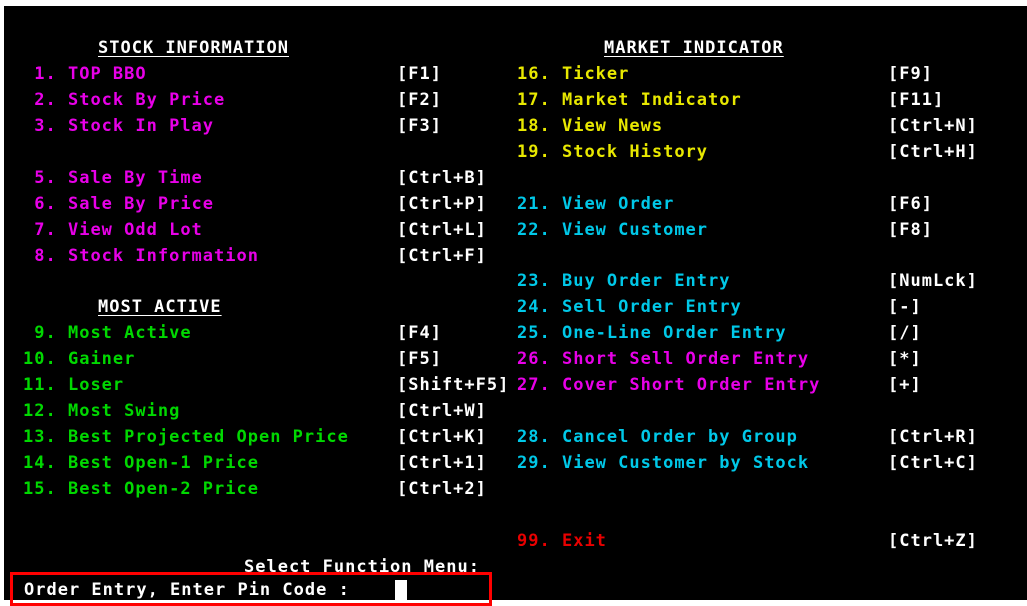 The height and width of the screenshot is (606, 1027). I want to click on menu-key-3: [F3], so click(419, 126).